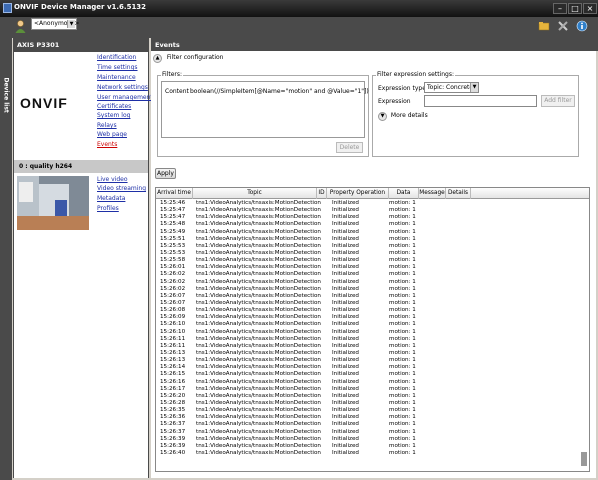 This screenshot has width=598, height=480. I want to click on add-filter-button: Add filter, so click(558, 101).